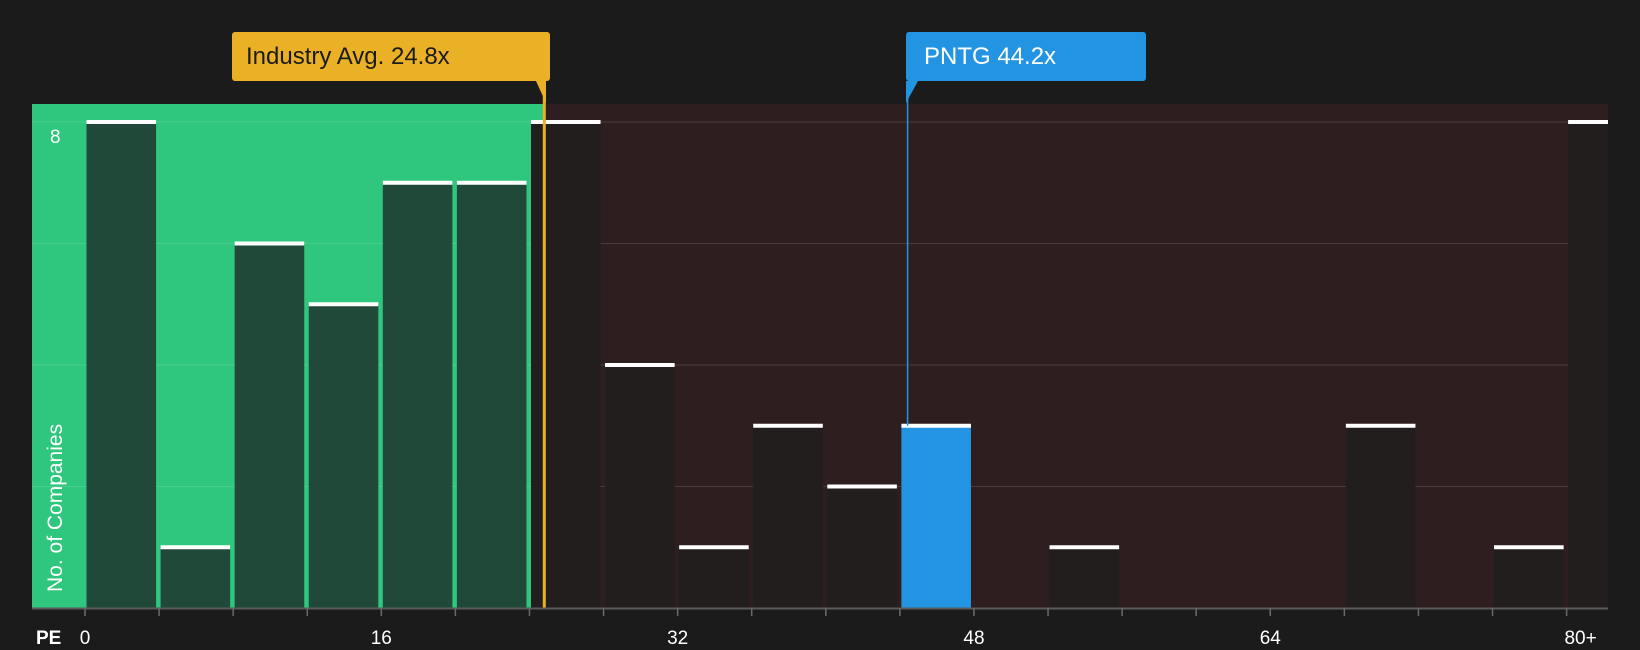 The image size is (1640, 650). What do you see at coordinates (826, 612) in the screenshot?
I see `x-ticks` at bounding box center [826, 612].